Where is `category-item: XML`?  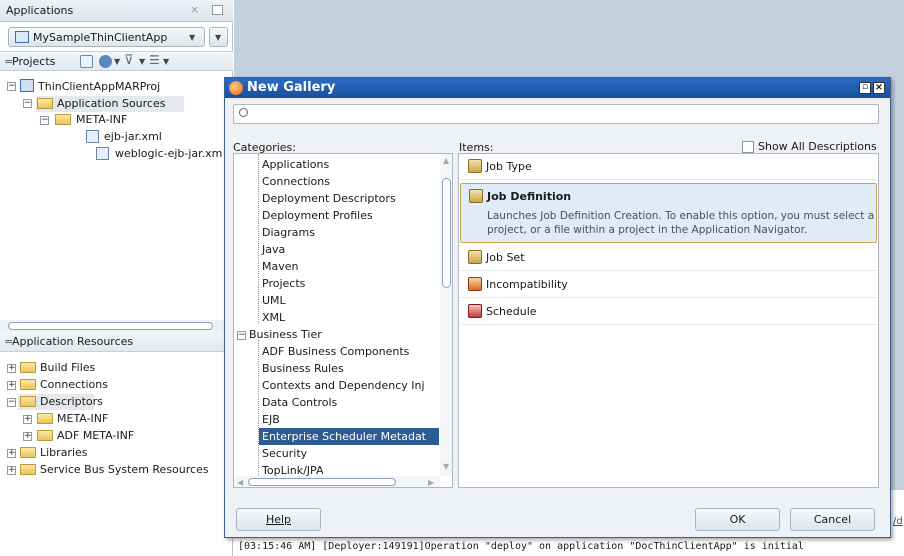 category-item: XML is located at coordinates (273, 317).